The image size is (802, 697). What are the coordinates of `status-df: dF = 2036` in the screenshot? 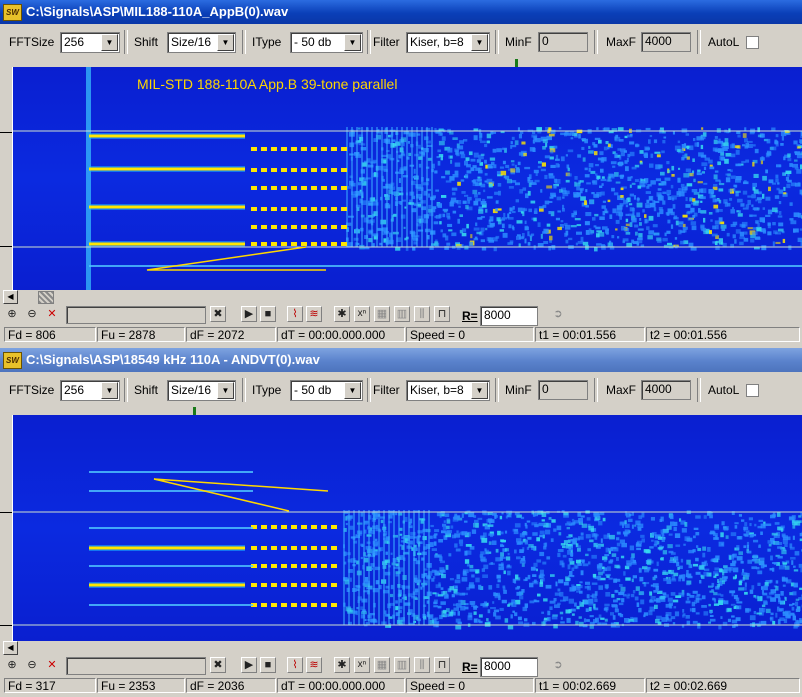 It's located at (231, 685).